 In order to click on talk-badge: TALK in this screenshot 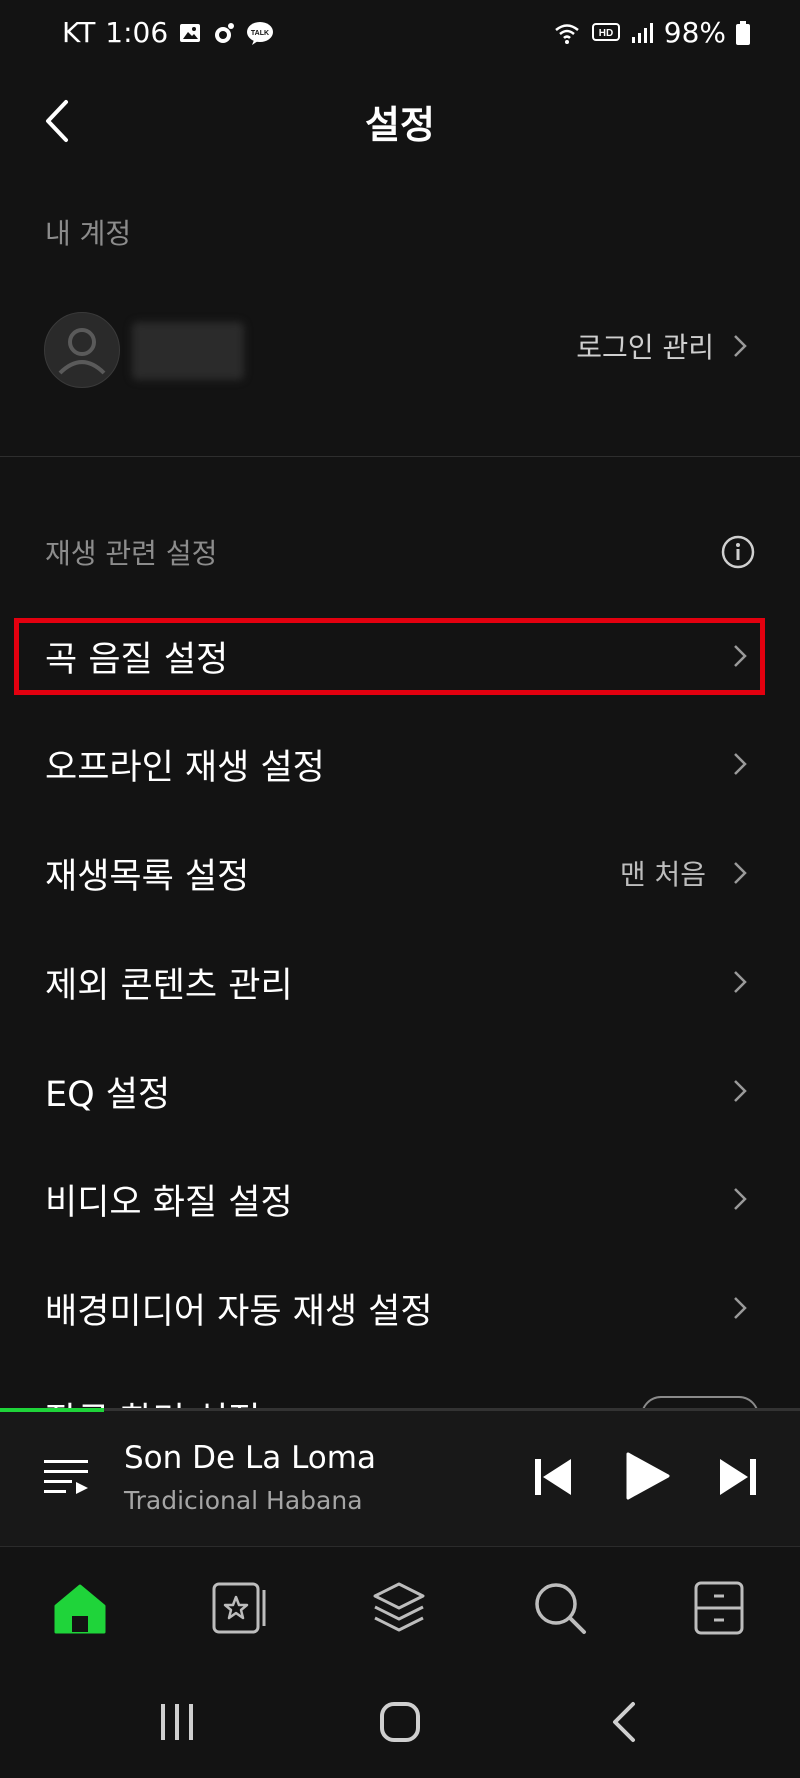, I will do `click(260, 33)`.